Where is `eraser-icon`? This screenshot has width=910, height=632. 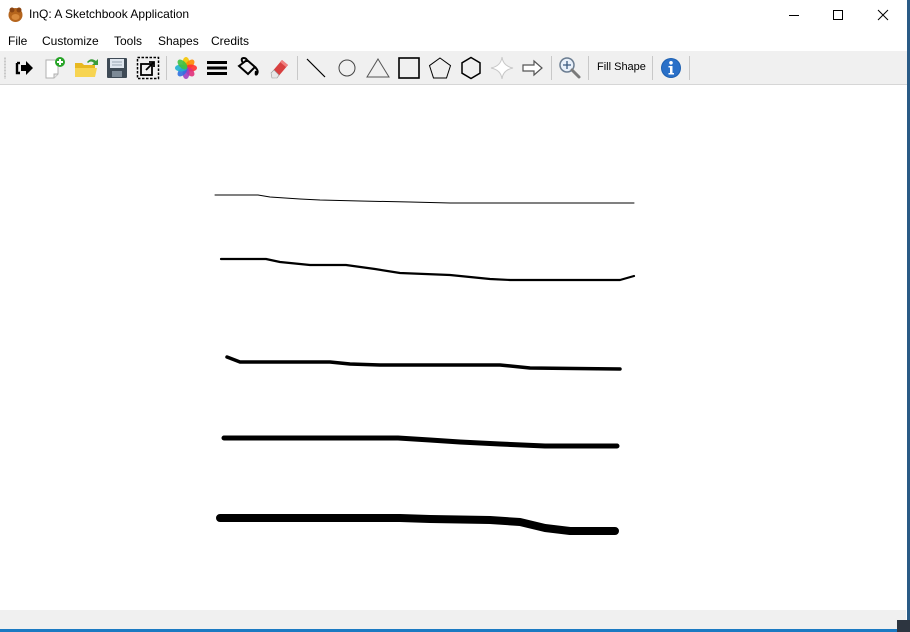 eraser-icon is located at coordinates (279, 69).